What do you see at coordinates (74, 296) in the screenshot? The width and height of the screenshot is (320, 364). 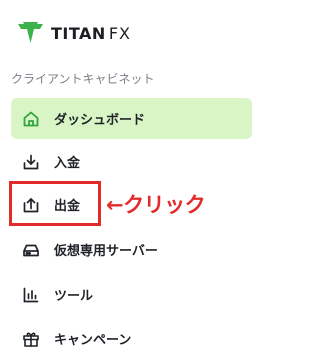 I see `sidebar-item-label: ツール` at bounding box center [74, 296].